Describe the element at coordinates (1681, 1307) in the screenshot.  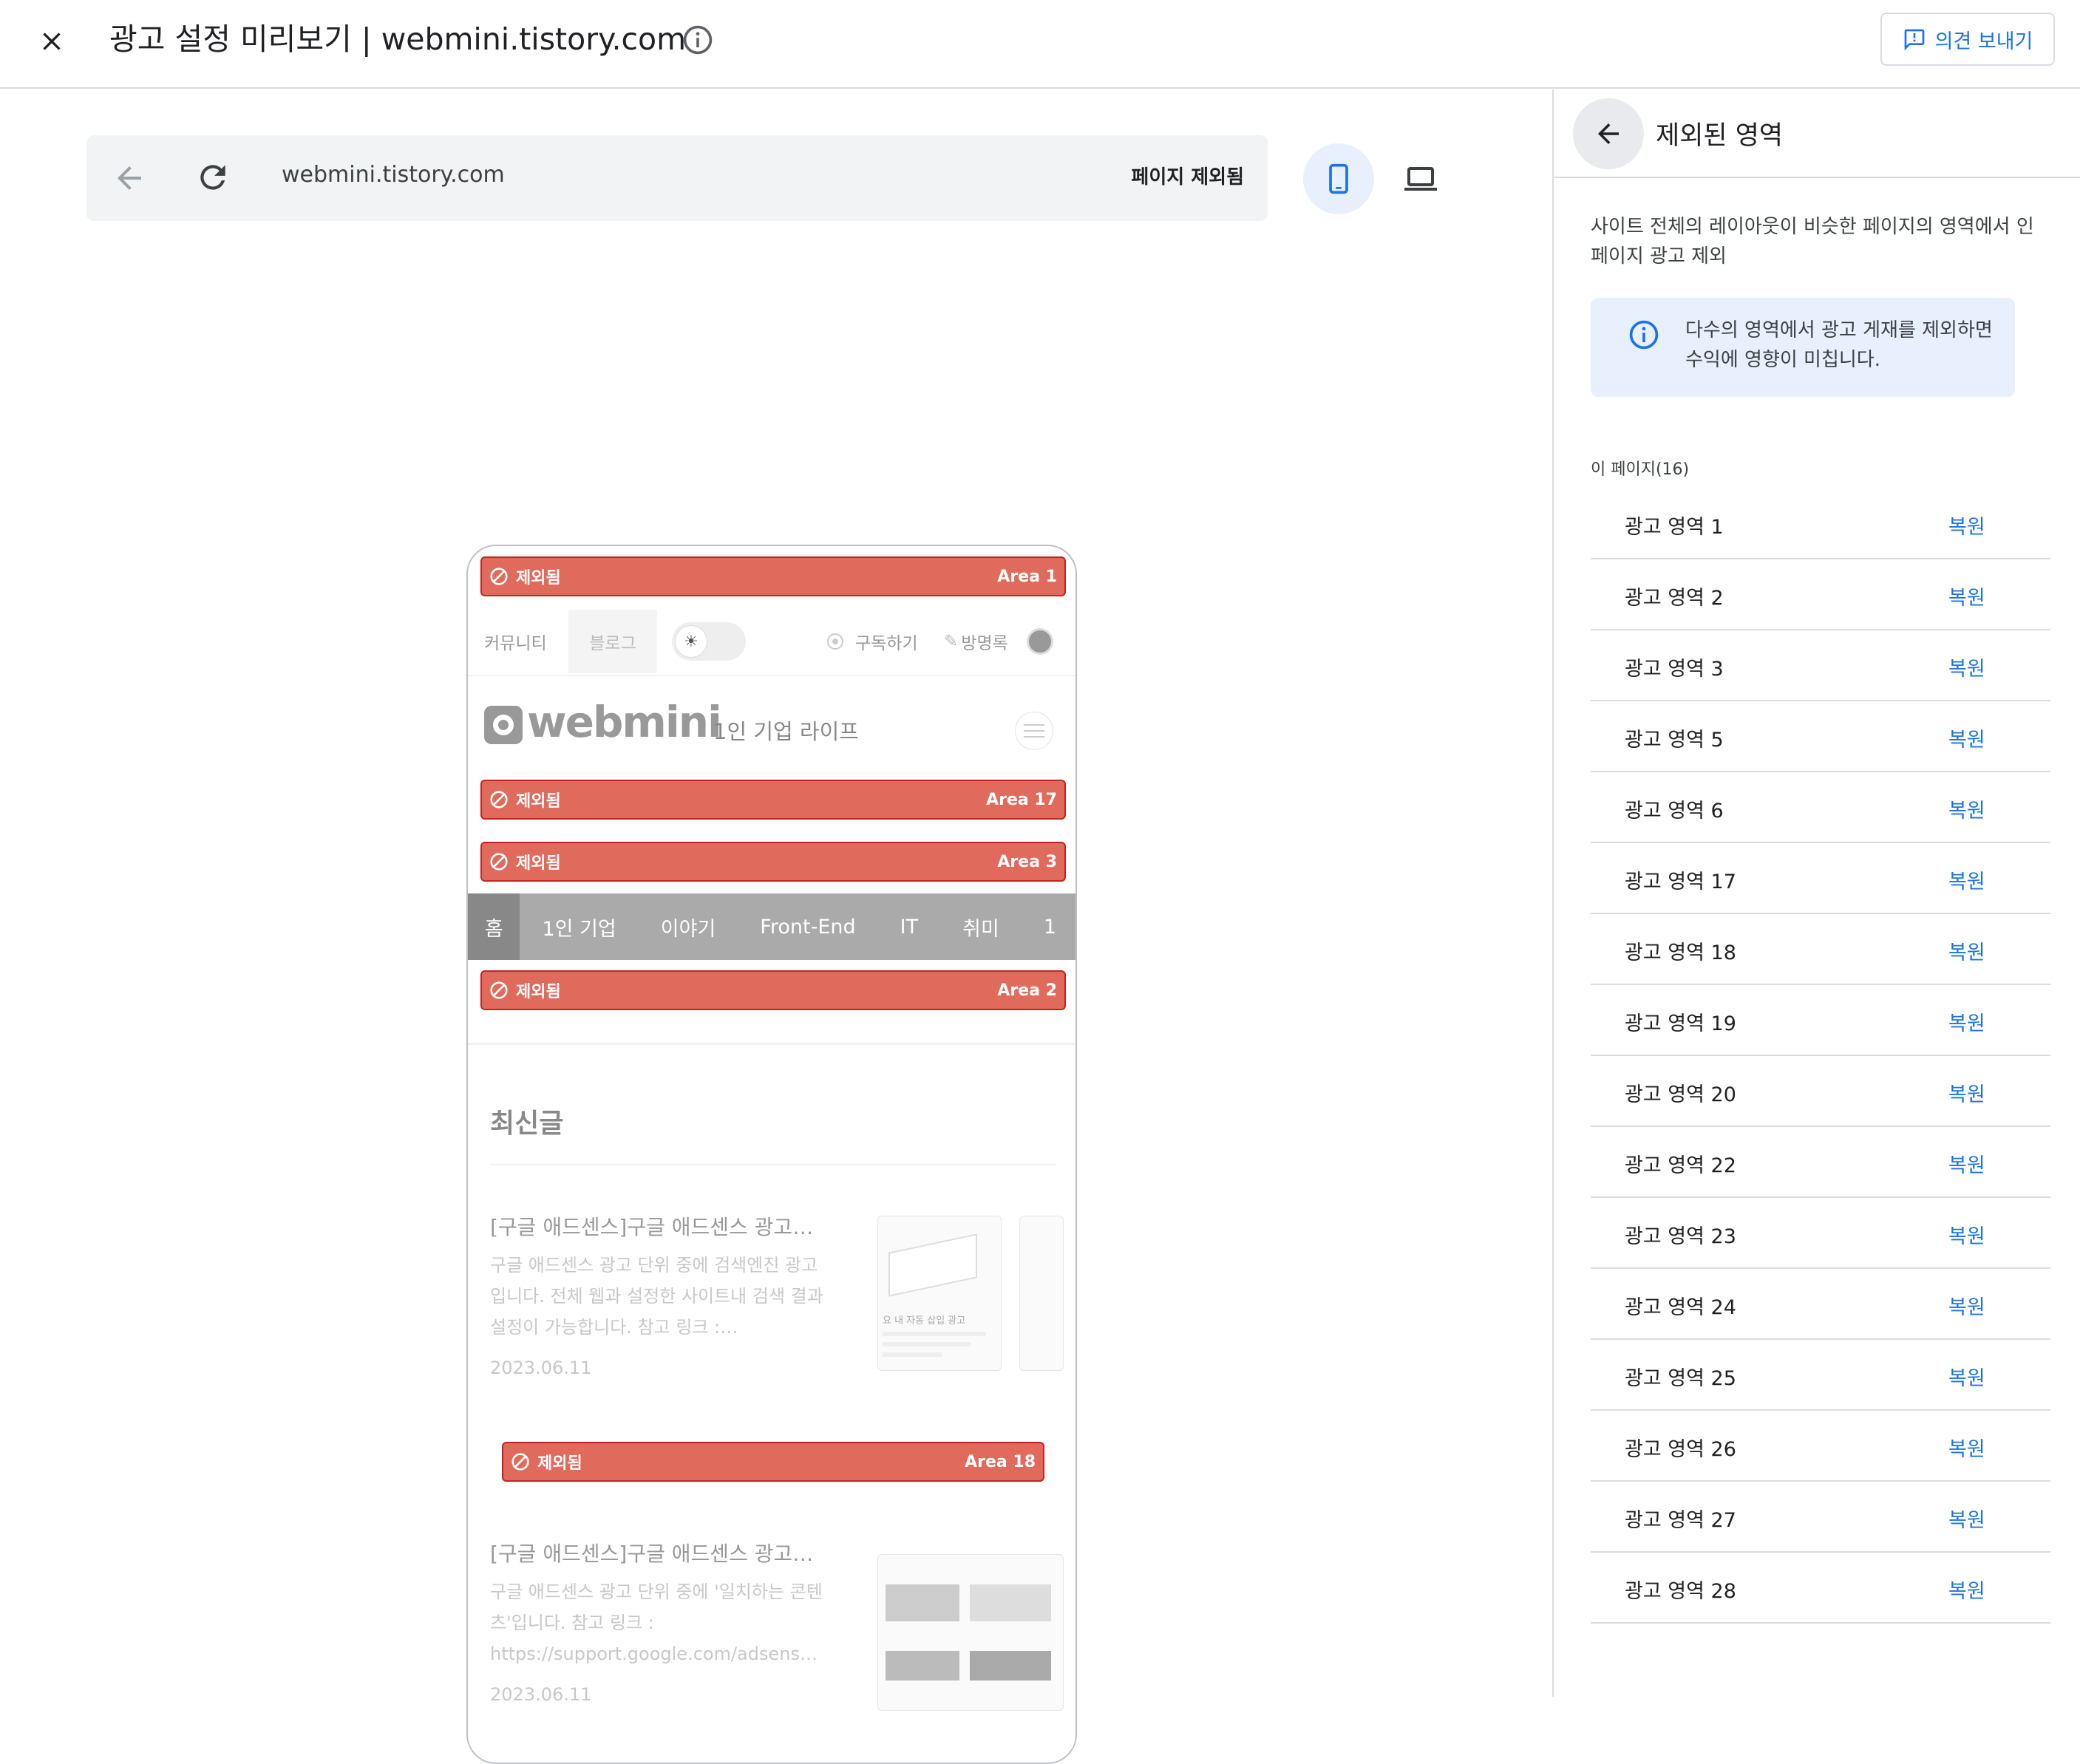
I see `area-name: 광고 영역 24` at that location.